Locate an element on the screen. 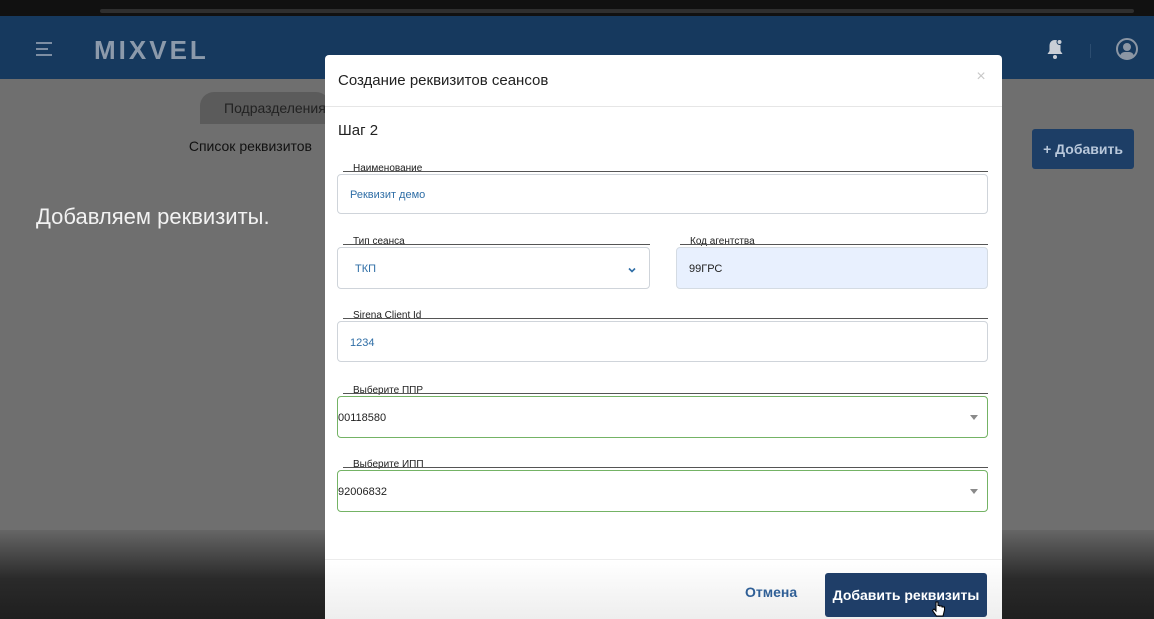 The width and height of the screenshot is (1154, 619). window-top-frame is located at coordinates (577, 8).